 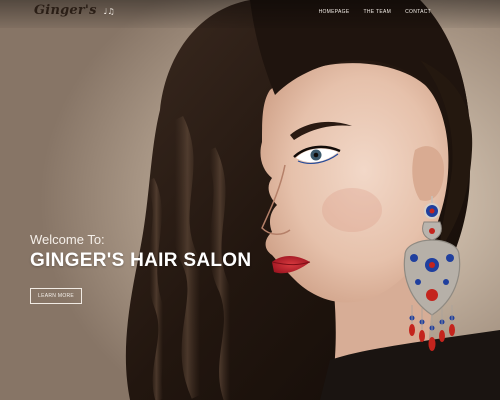 I want to click on site-header: Ginger's ♩♫ HOMEPAGE THE TEAM CONTACT, so click(x=250, y=14).